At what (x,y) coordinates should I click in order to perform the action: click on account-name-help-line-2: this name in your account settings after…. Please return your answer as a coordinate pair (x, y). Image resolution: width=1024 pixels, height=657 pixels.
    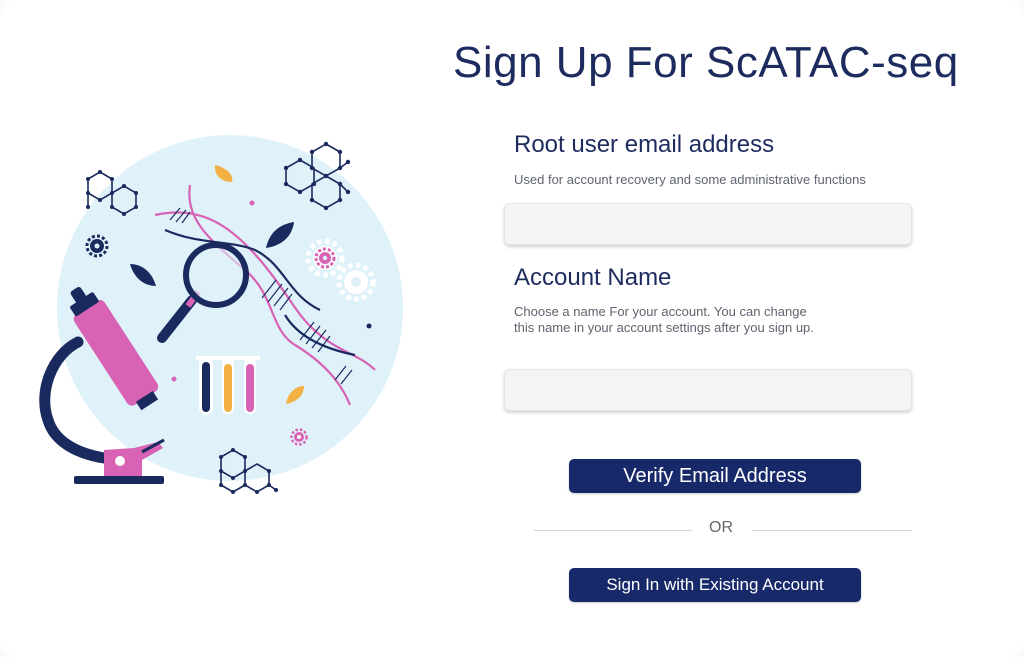
    Looking at the image, I should click on (664, 327).